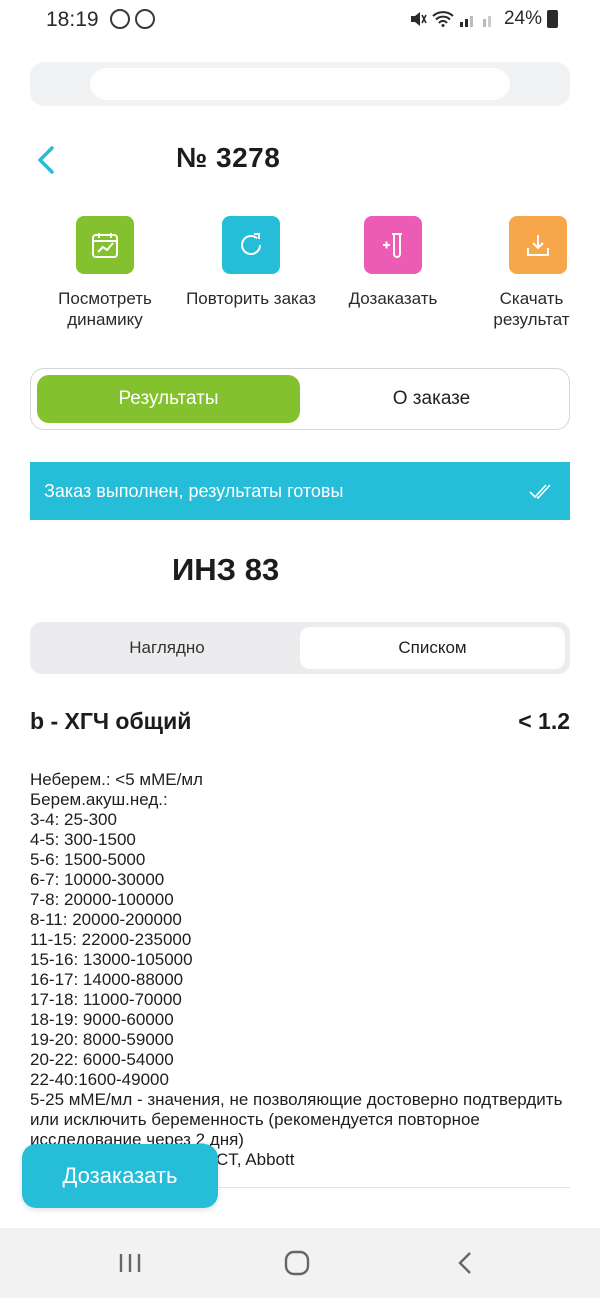 Image resolution: width=600 pixels, height=1298 pixels. I want to click on wifi-icon, so click(443, 19).